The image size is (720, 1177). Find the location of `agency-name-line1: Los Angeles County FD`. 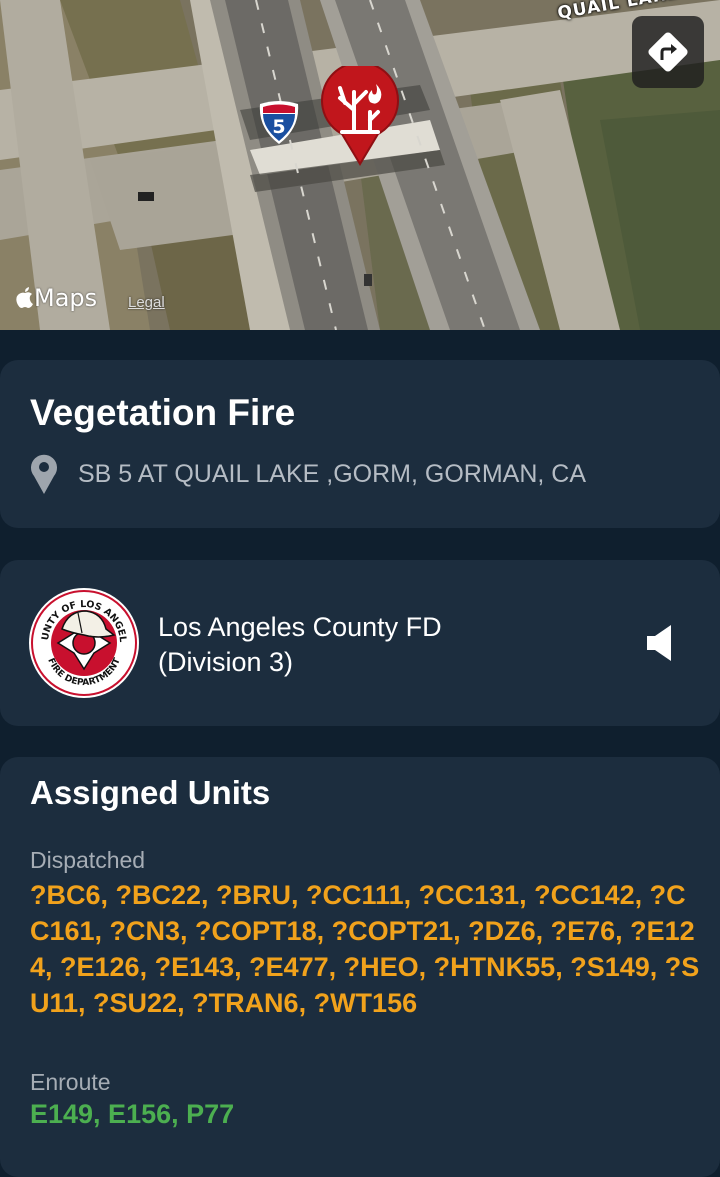

agency-name-line1: Los Angeles County FD is located at coordinates (300, 627).